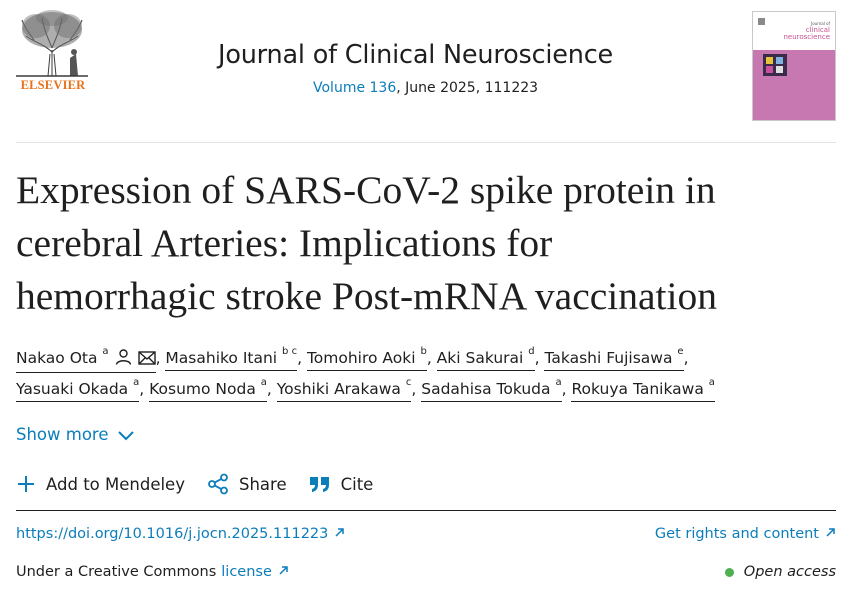 This screenshot has height=594, width=845. Describe the element at coordinates (284, 243) in the screenshot. I see `title-line-2: cerebral Arteries: Implications for` at that location.